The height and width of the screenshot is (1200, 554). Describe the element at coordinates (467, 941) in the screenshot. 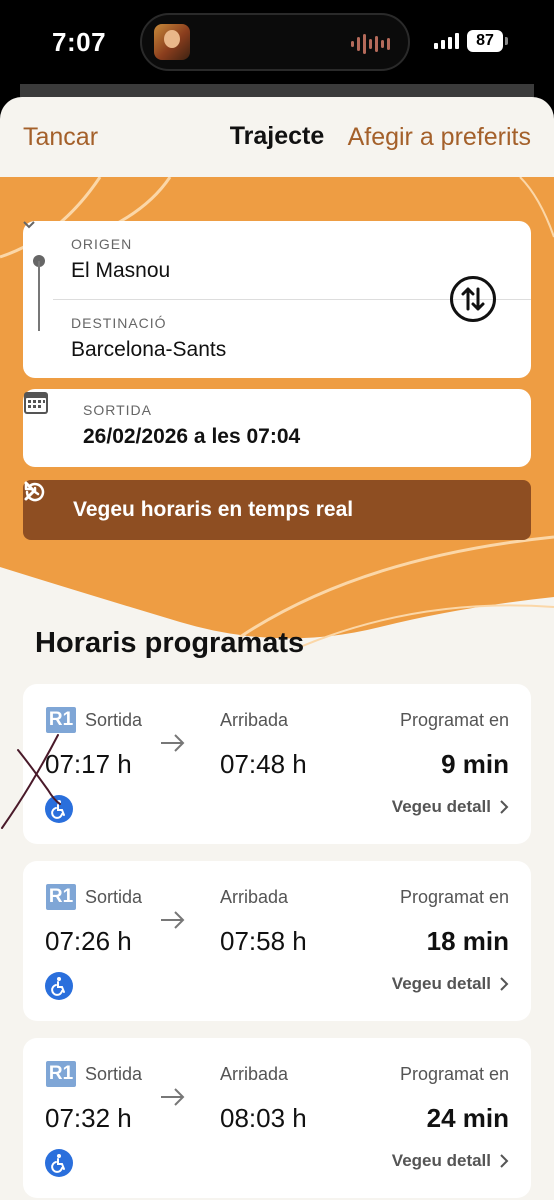

I see `minutes-until: 18 min` at that location.